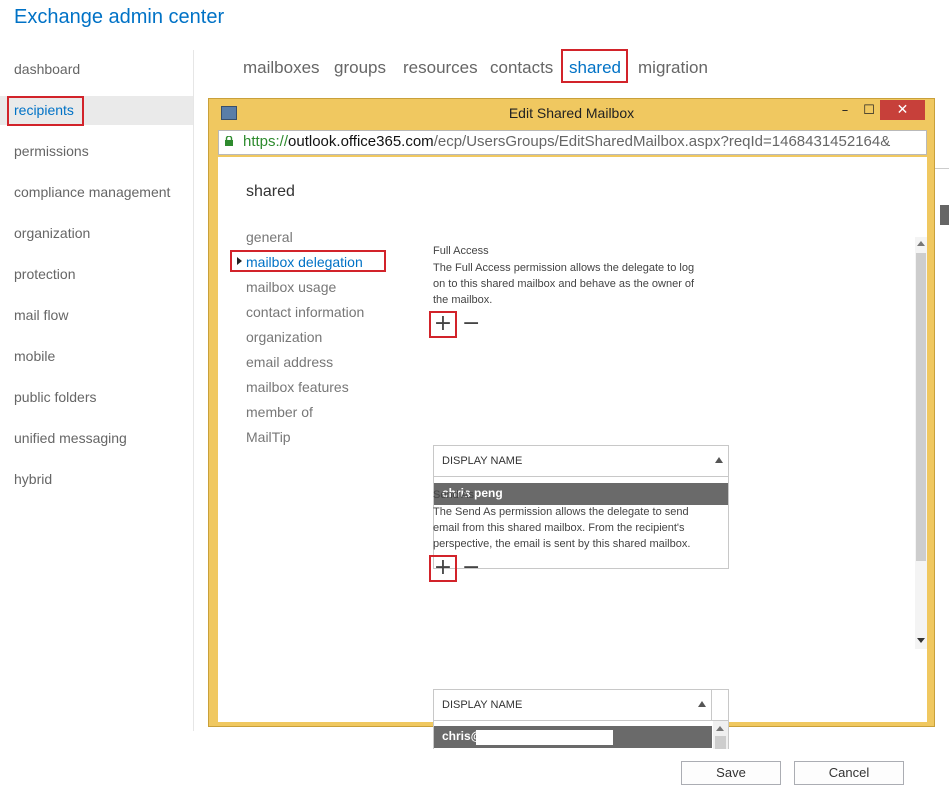 The height and width of the screenshot is (785, 949). Describe the element at coordinates (921, 640) in the screenshot. I see `scroll-down-icon` at that location.